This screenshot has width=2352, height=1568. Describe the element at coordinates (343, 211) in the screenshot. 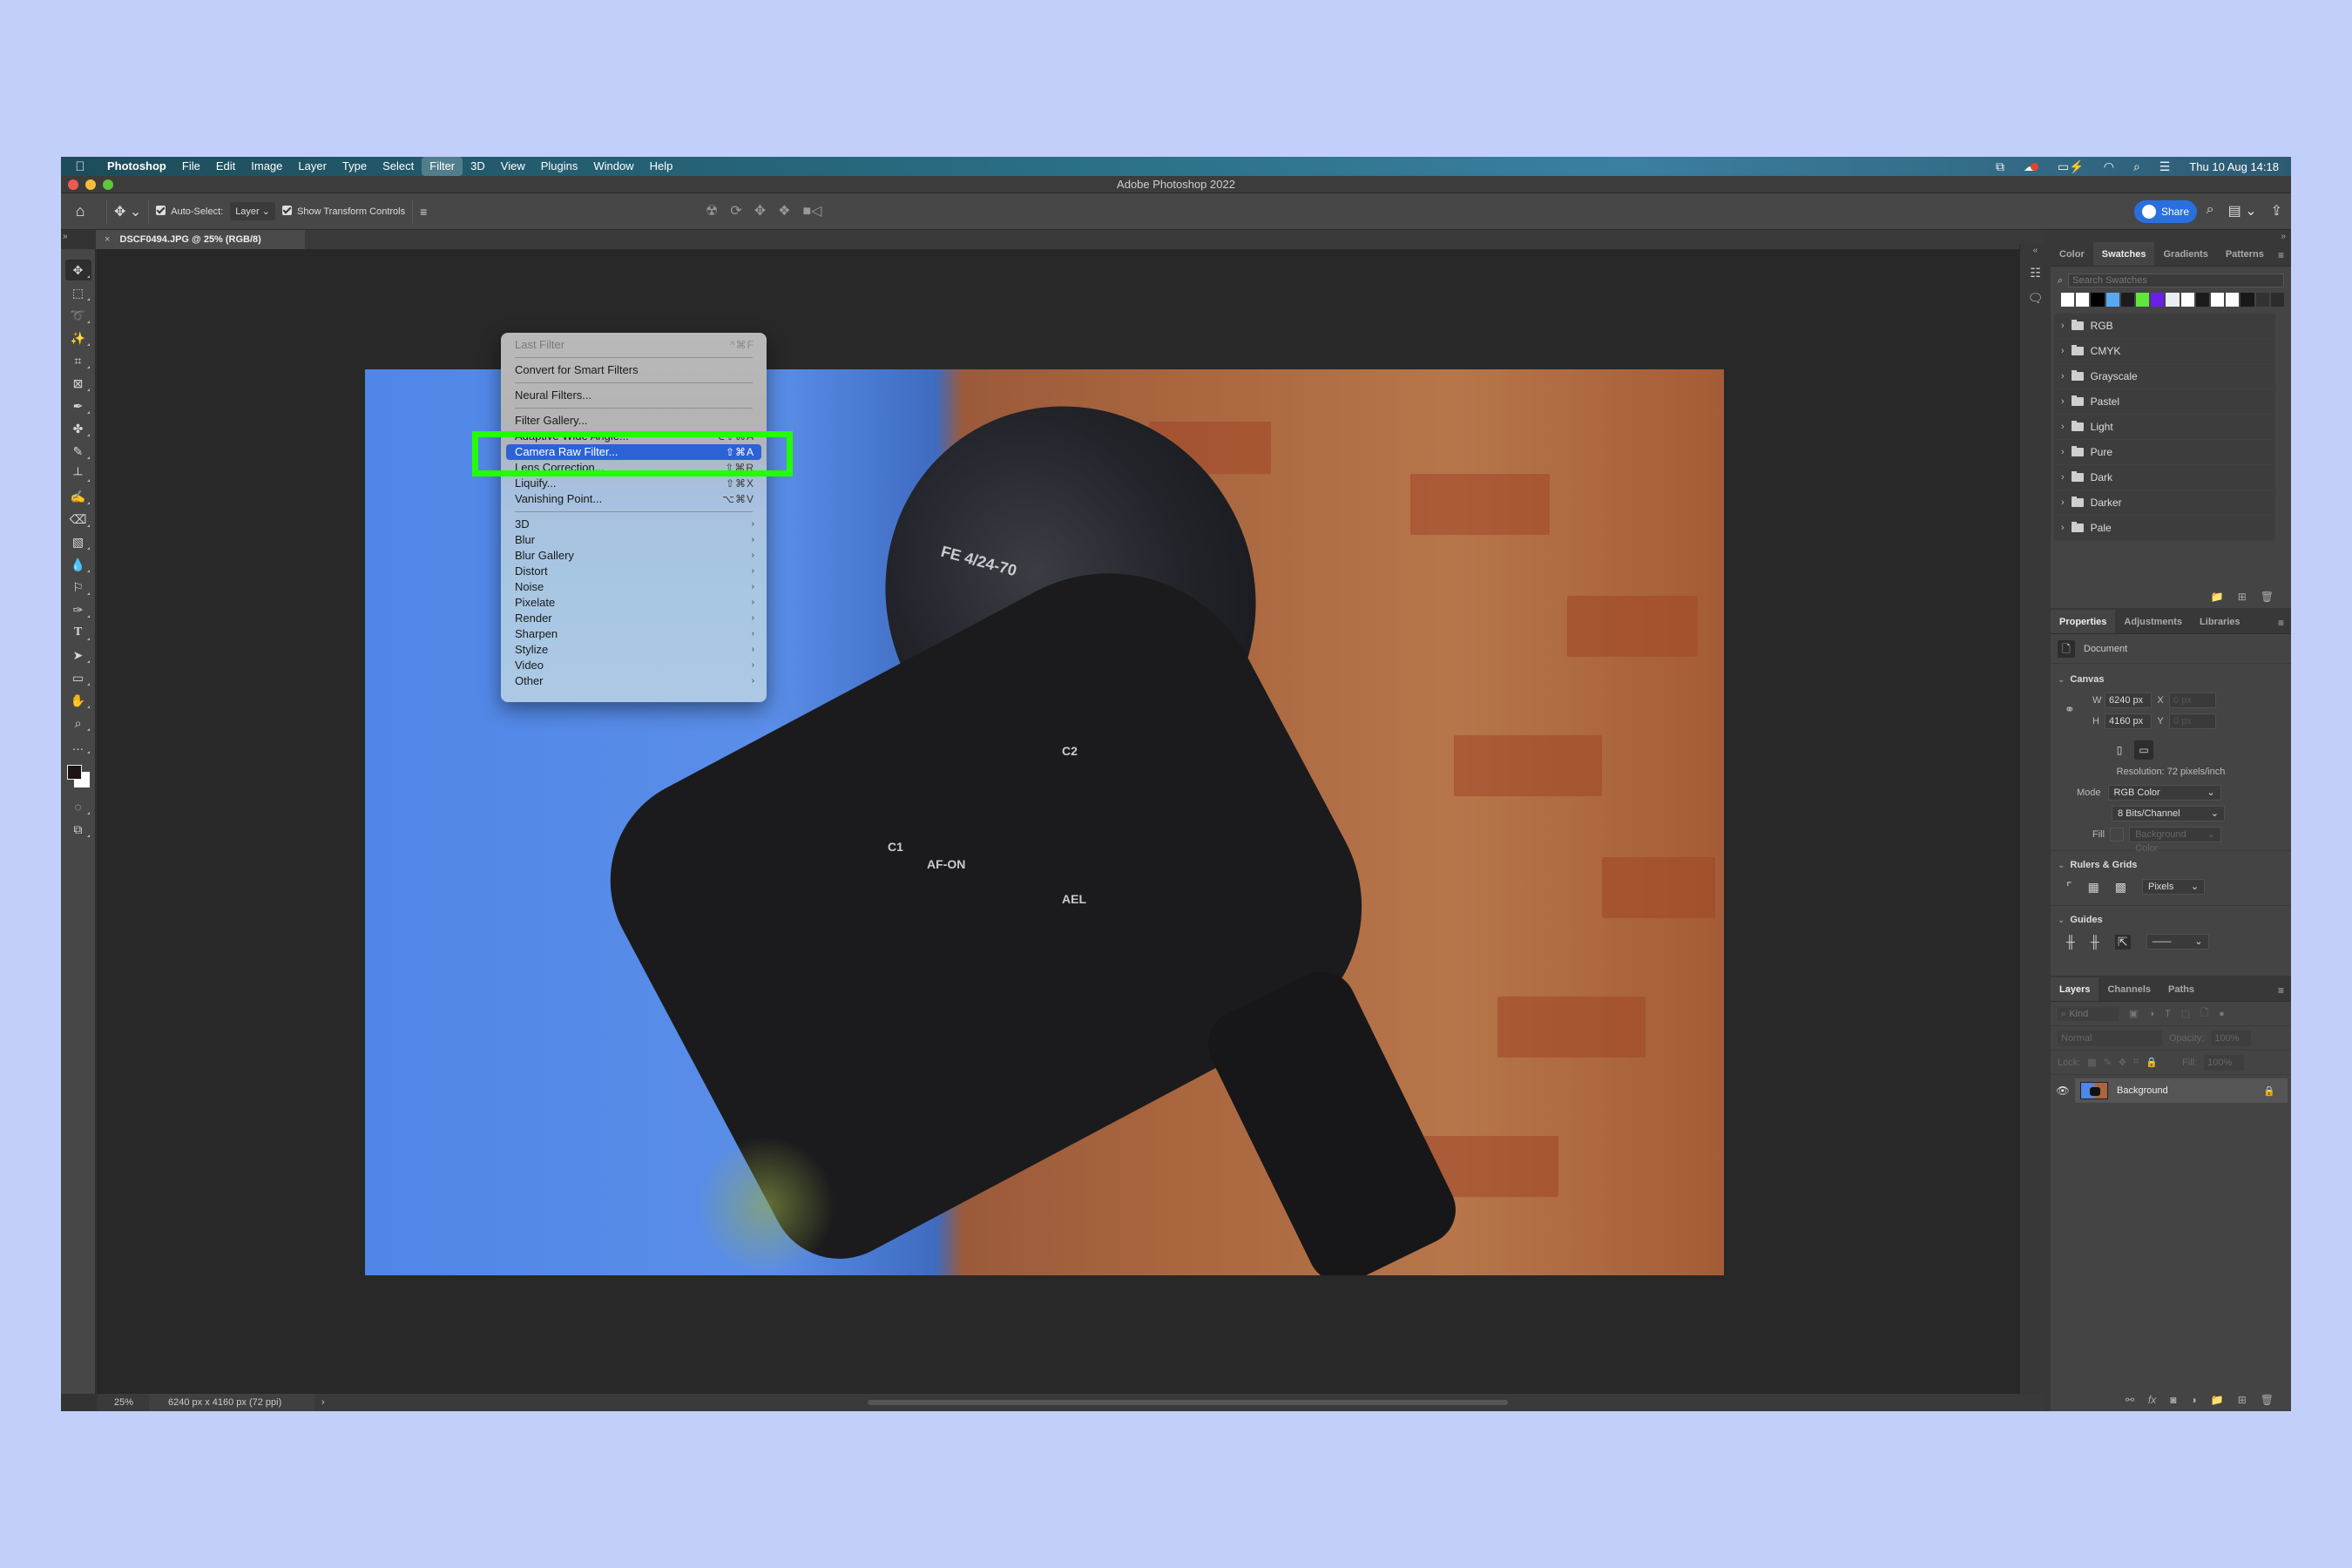

I see `show-transform-controls-checkbox: Show Transform Controls` at that location.